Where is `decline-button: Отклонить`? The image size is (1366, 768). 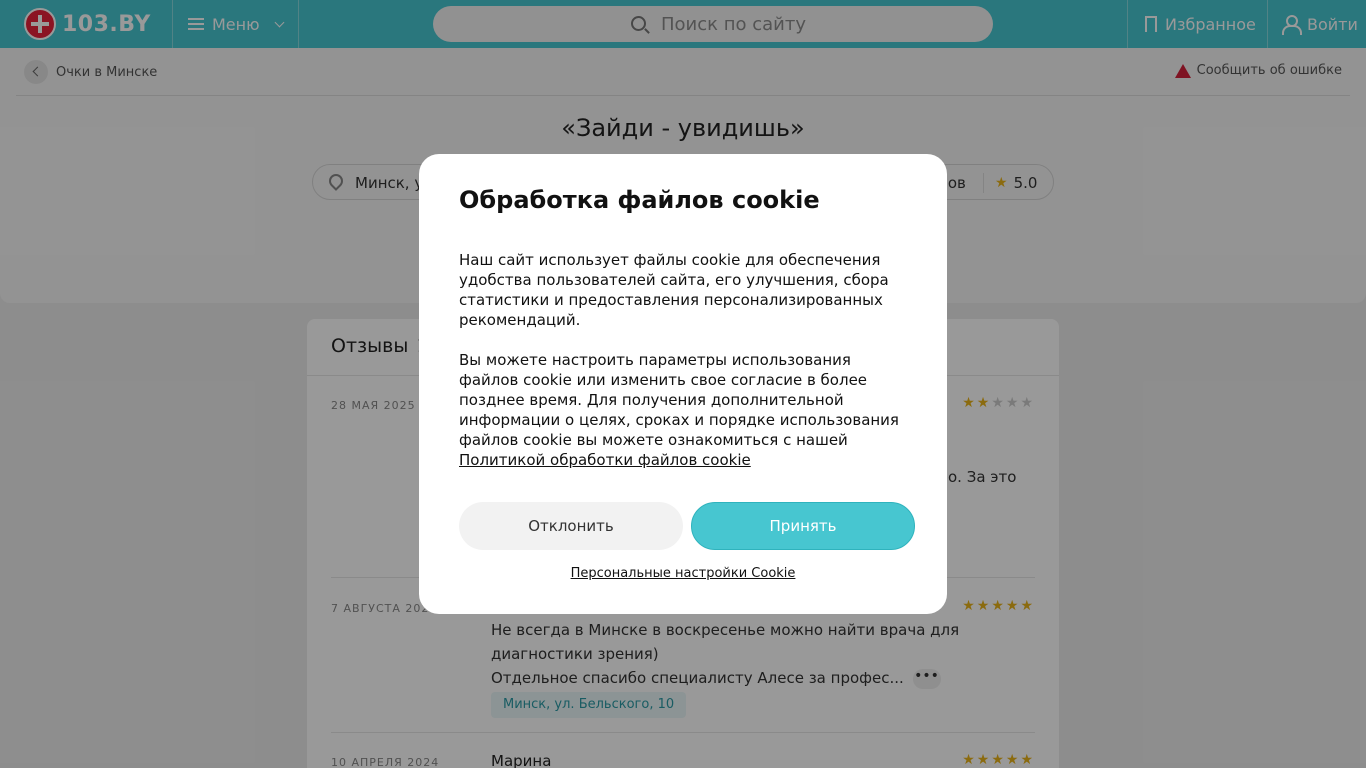 decline-button: Отклонить is located at coordinates (571, 526).